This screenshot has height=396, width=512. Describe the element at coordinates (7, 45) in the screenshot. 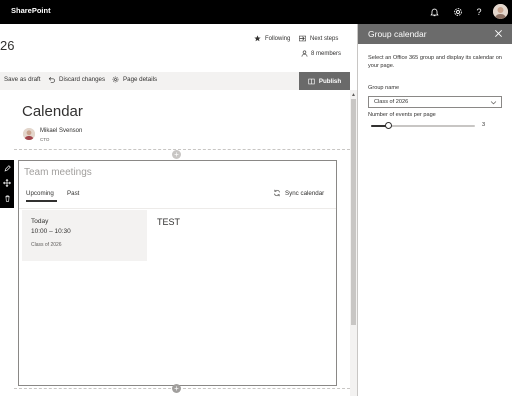

I see `site-title-fragment: 26` at that location.